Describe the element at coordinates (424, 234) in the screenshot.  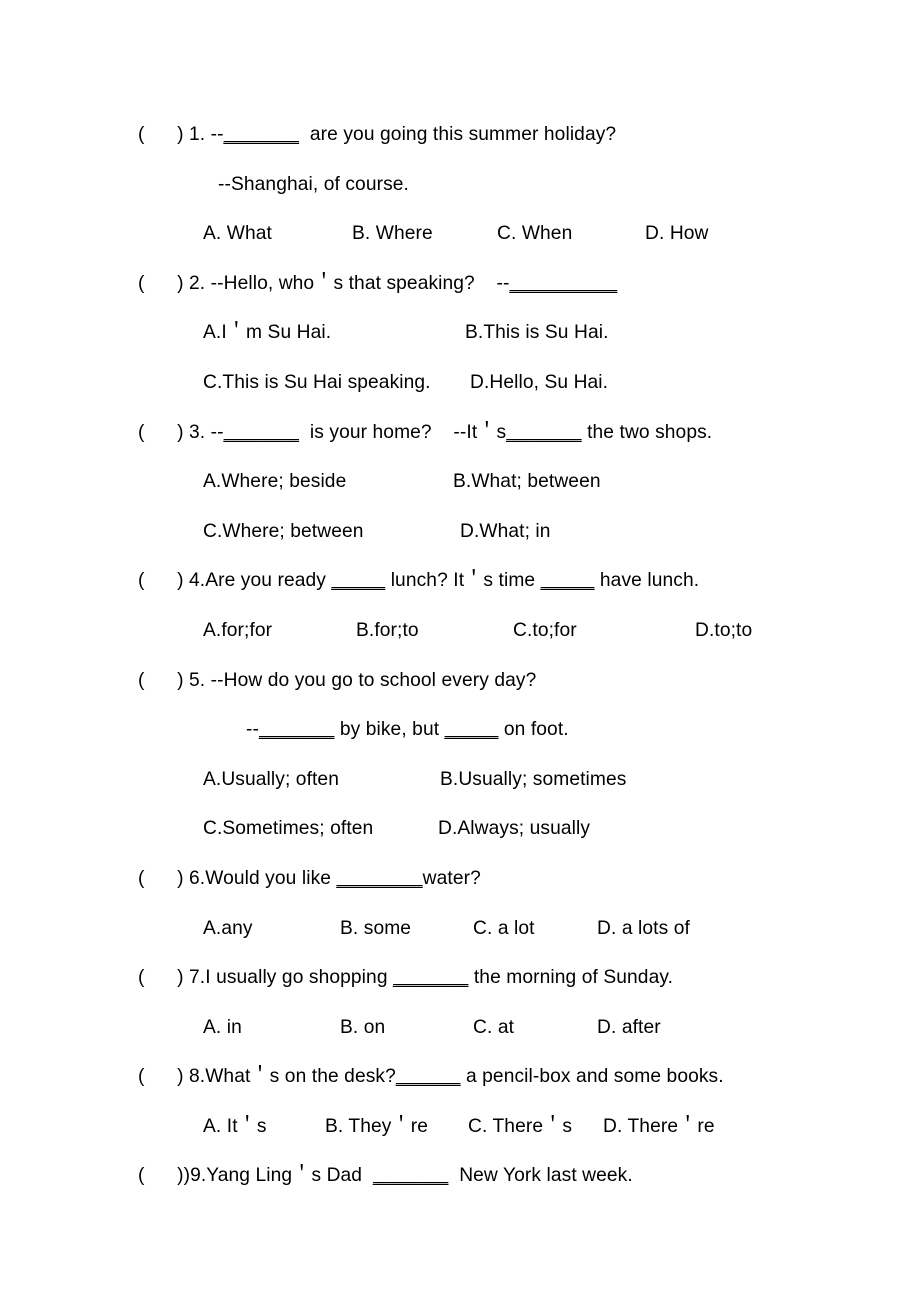
I see `option-b: B. Where` at that location.